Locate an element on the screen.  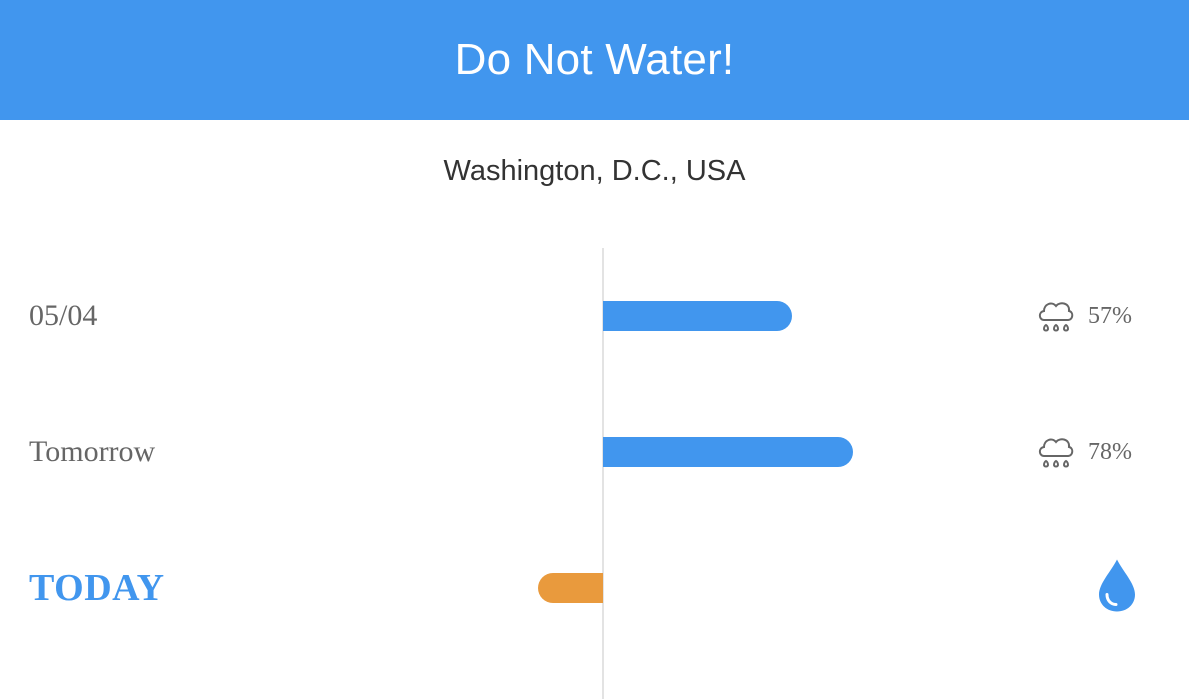
day-label: 05/04 is located at coordinates (63, 315).